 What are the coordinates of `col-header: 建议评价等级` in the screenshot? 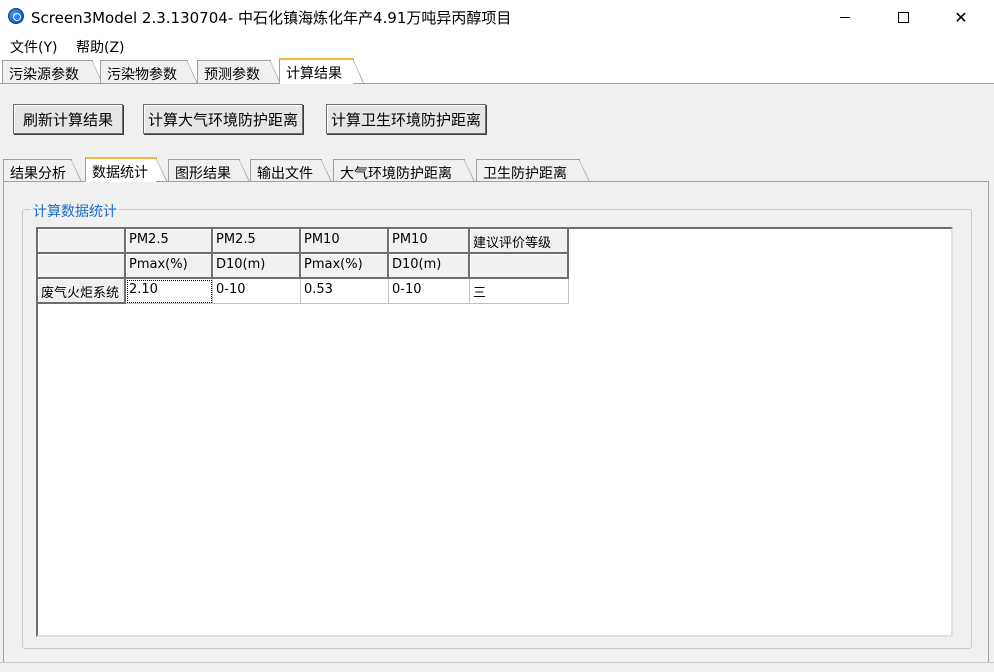 It's located at (519, 241).